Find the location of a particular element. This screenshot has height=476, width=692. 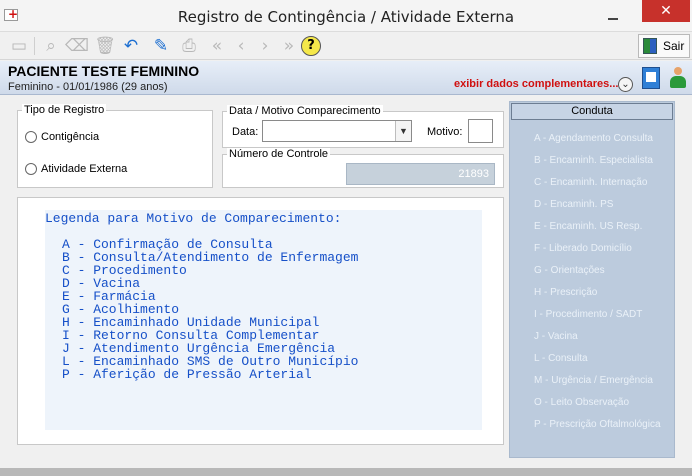

patient-user-icon is located at coordinates (678, 78).